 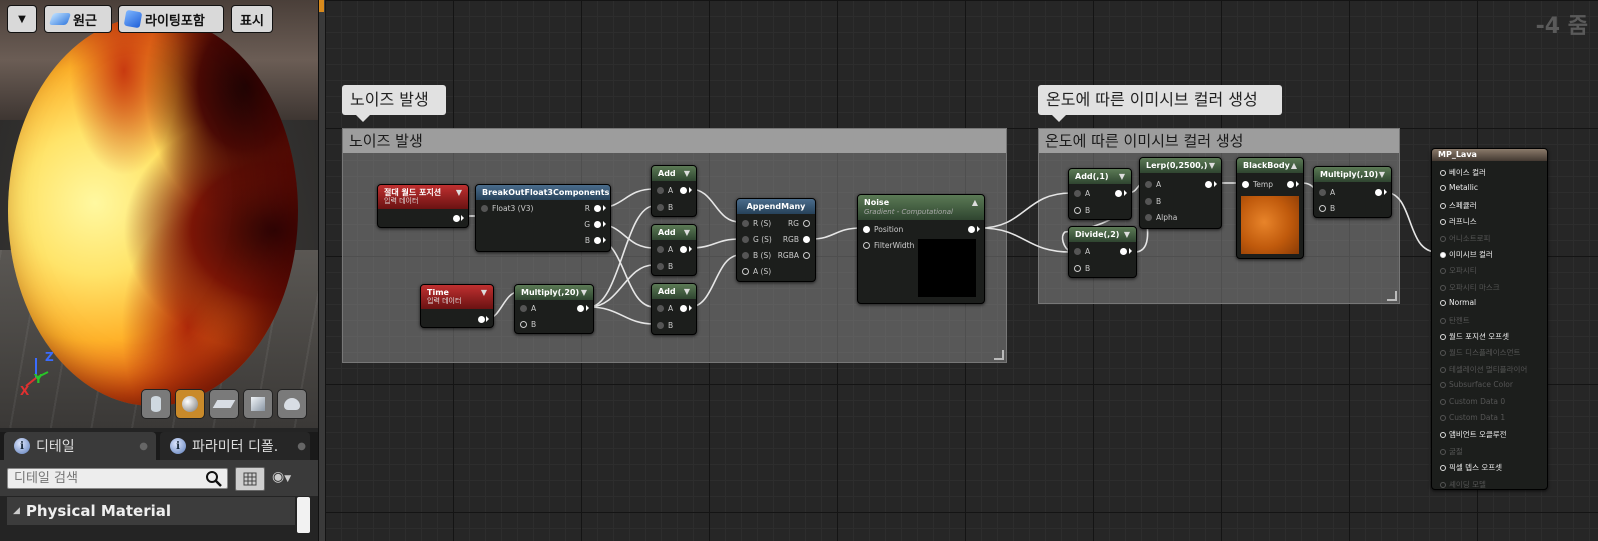 What do you see at coordinates (1294, 165) in the screenshot?
I see `collapse-arrow-icon: ▲` at bounding box center [1294, 165].